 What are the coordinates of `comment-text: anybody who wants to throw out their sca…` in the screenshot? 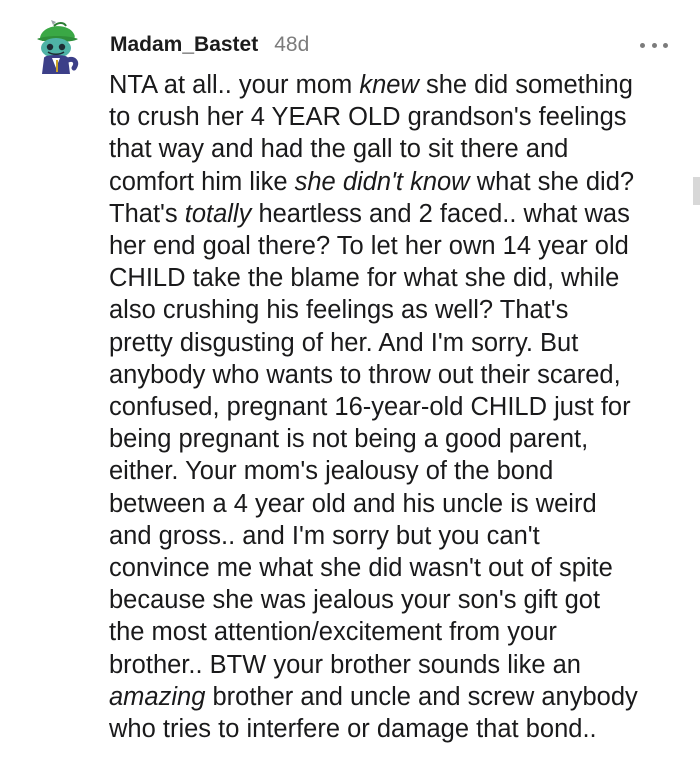 It's located at (365, 374).